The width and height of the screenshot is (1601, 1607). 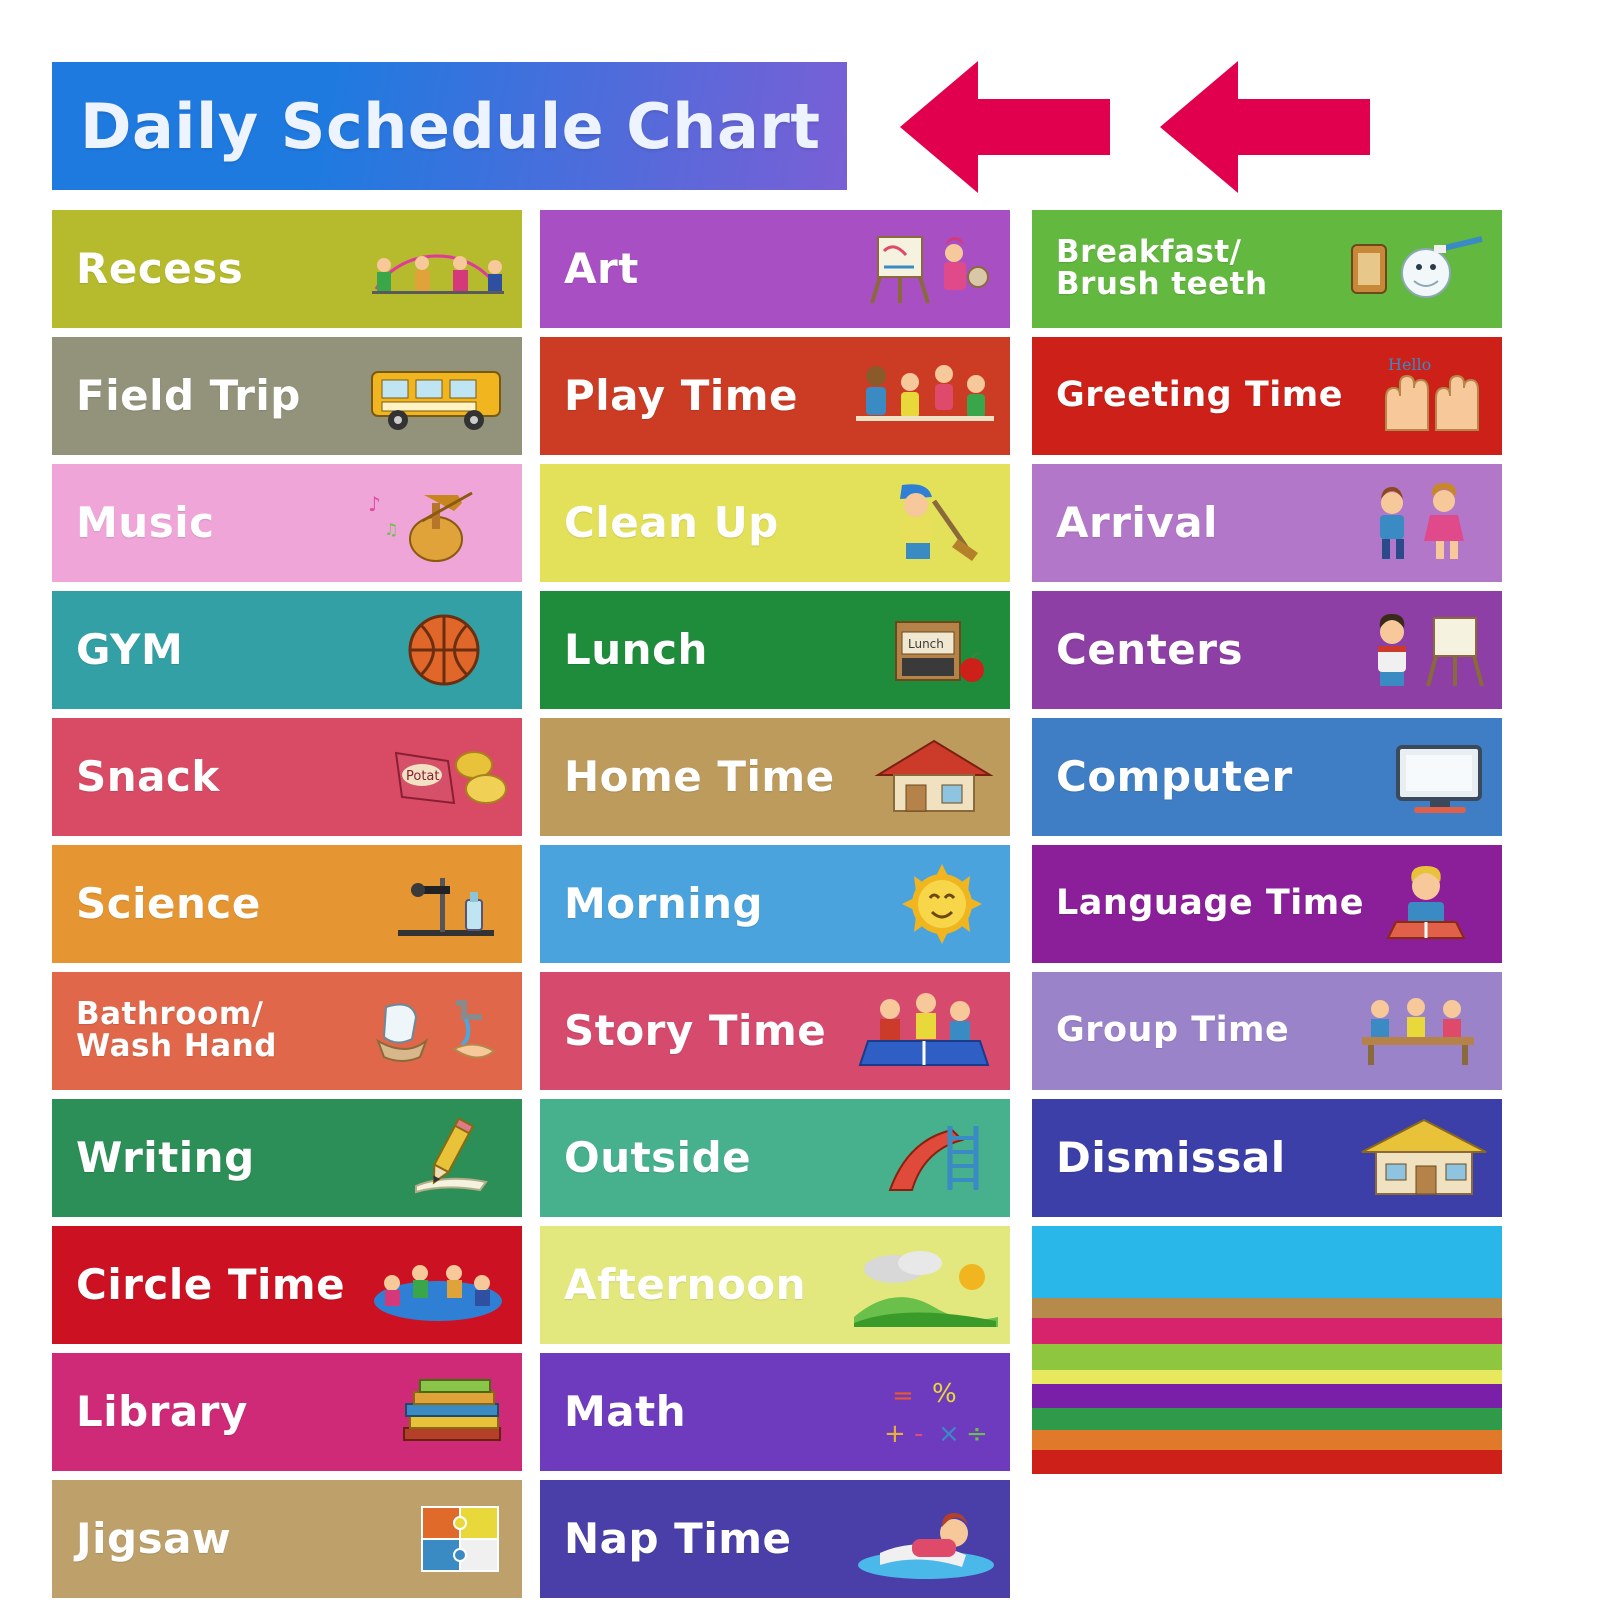 I want to click on card-label: Recess, so click(x=160, y=268).